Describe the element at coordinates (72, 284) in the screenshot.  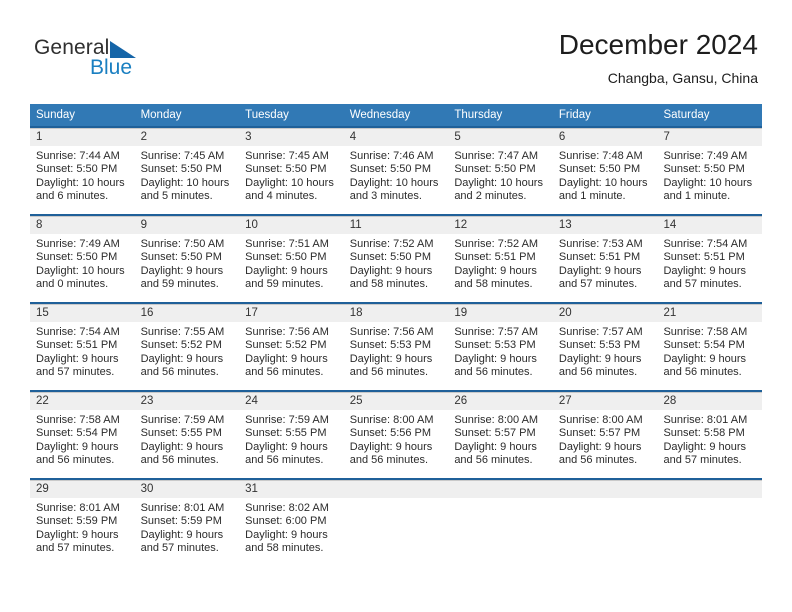
I see `daylight-text-line2: and 0 minutes.` at that location.